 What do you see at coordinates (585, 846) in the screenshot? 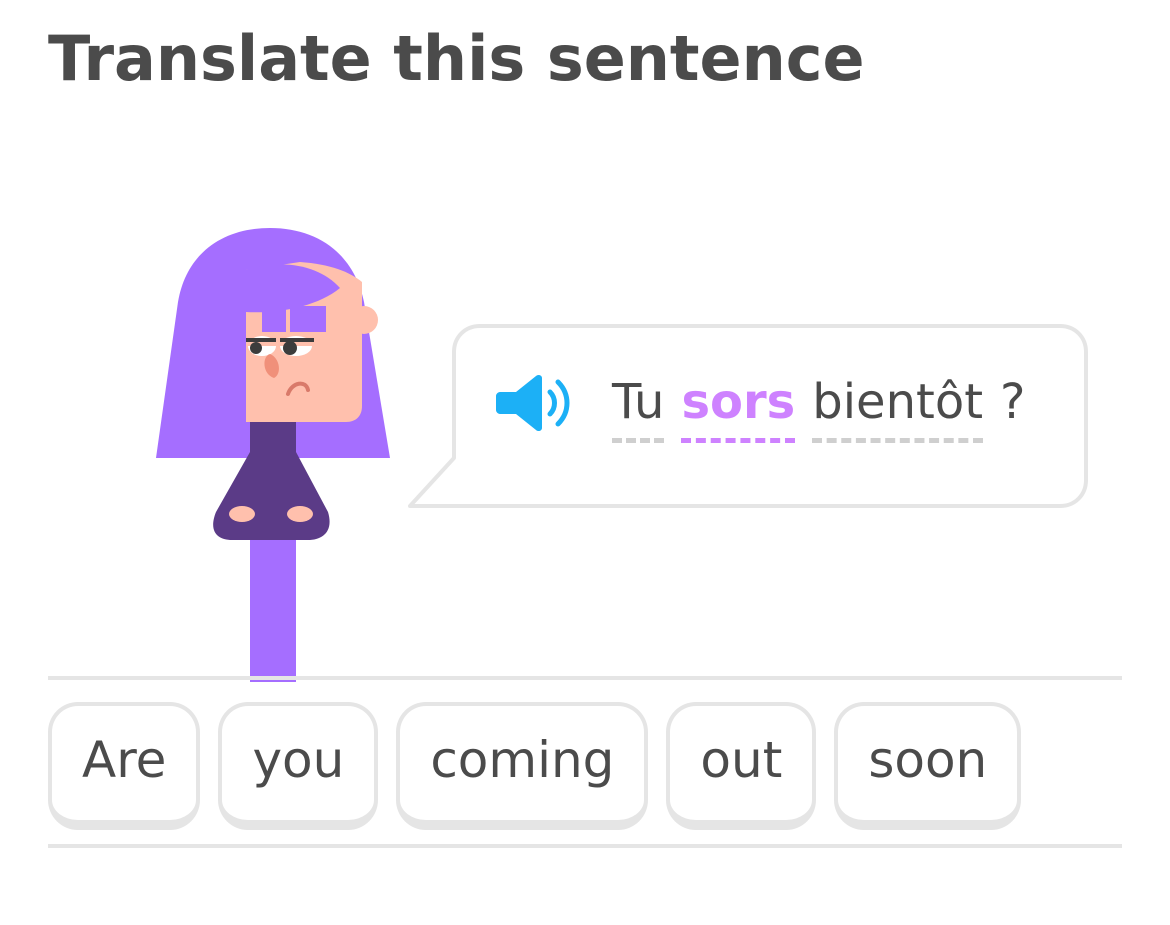
I see `answer-area-bottom-line` at bounding box center [585, 846].